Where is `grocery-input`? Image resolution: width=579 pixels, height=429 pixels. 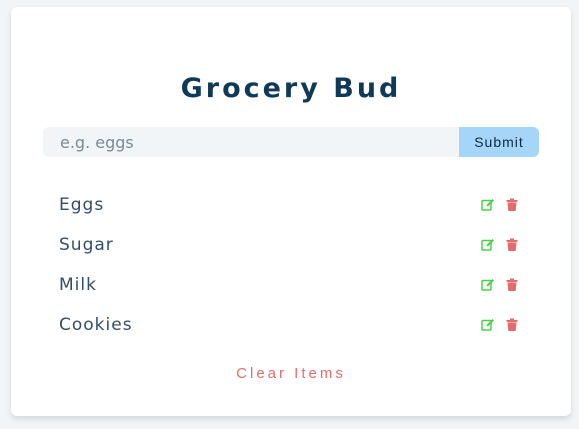 grocery-input is located at coordinates (251, 142).